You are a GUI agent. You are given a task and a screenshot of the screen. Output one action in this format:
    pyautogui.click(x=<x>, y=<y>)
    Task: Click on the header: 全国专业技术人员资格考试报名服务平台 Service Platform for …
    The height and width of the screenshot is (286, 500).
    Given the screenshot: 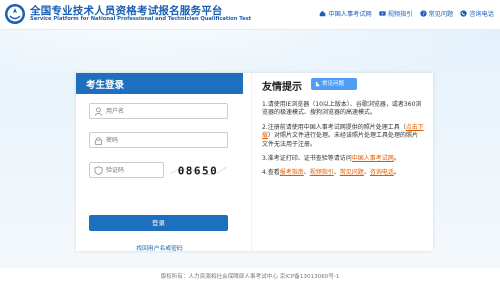 What is the action you would take?
    pyautogui.click(x=250, y=15)
    